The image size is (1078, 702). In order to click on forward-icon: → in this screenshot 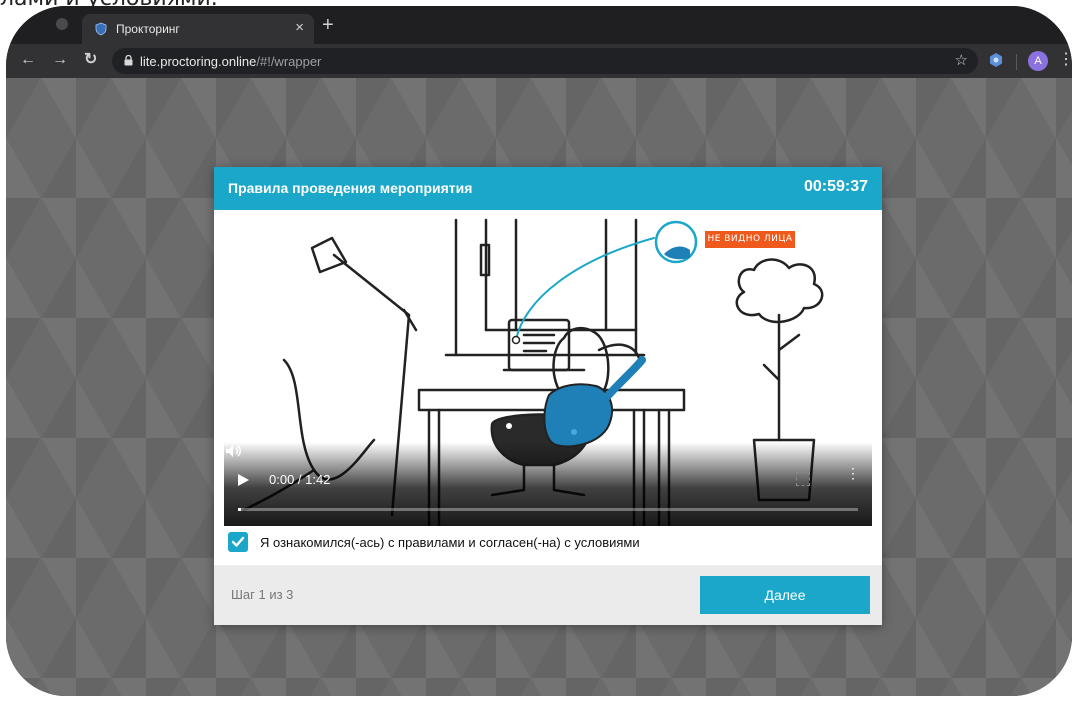, I will do `click(60, 60)`.